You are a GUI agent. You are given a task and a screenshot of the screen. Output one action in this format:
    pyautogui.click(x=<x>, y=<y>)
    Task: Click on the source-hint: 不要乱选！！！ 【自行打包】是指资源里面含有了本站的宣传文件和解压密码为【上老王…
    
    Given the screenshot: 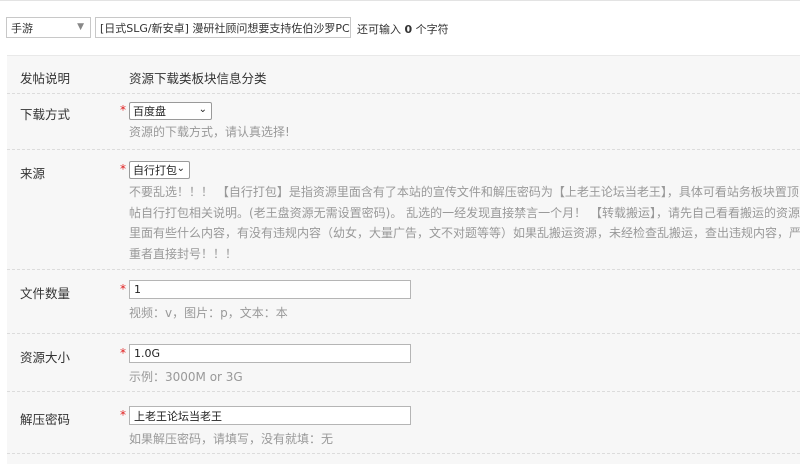 What is the action you would take?
    pyautogui.click(x=464, y=223)
    